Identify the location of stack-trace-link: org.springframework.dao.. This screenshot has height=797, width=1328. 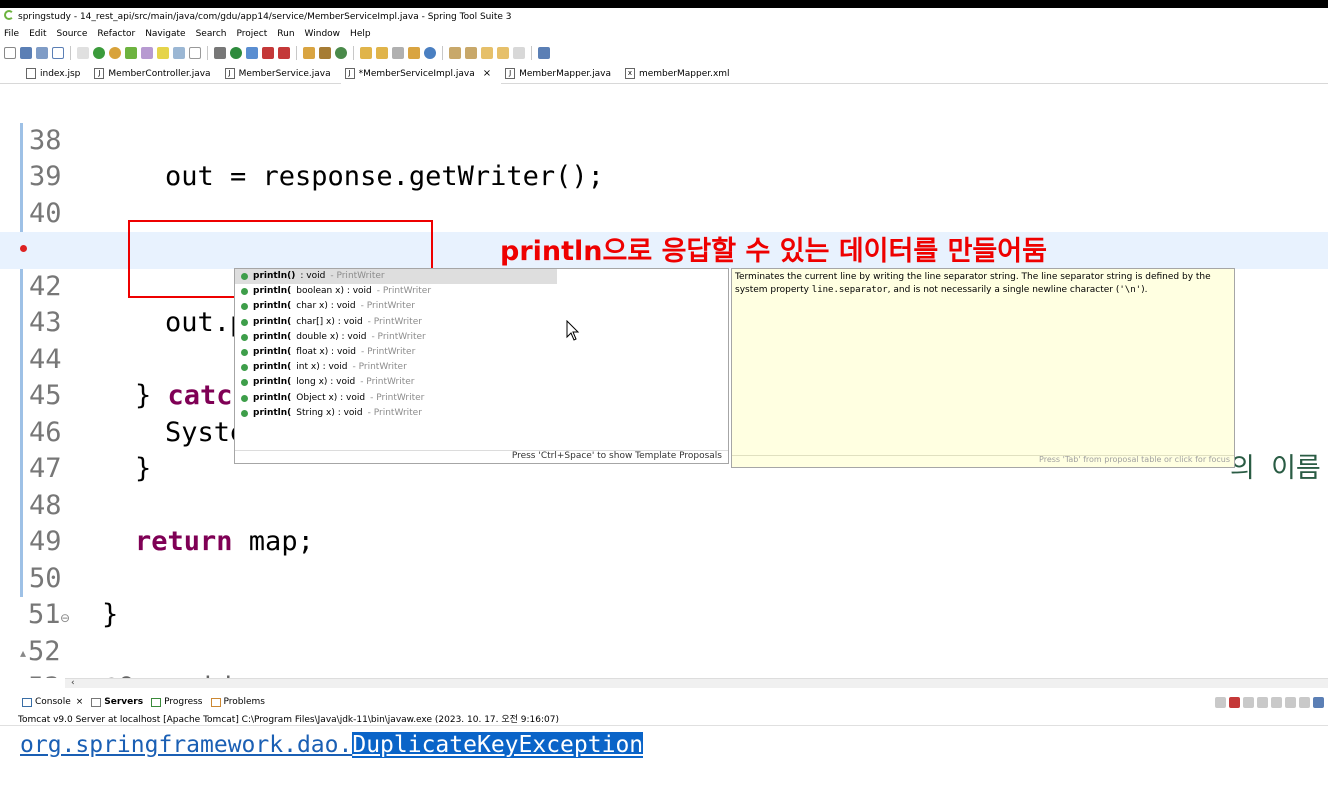
(186, 745).